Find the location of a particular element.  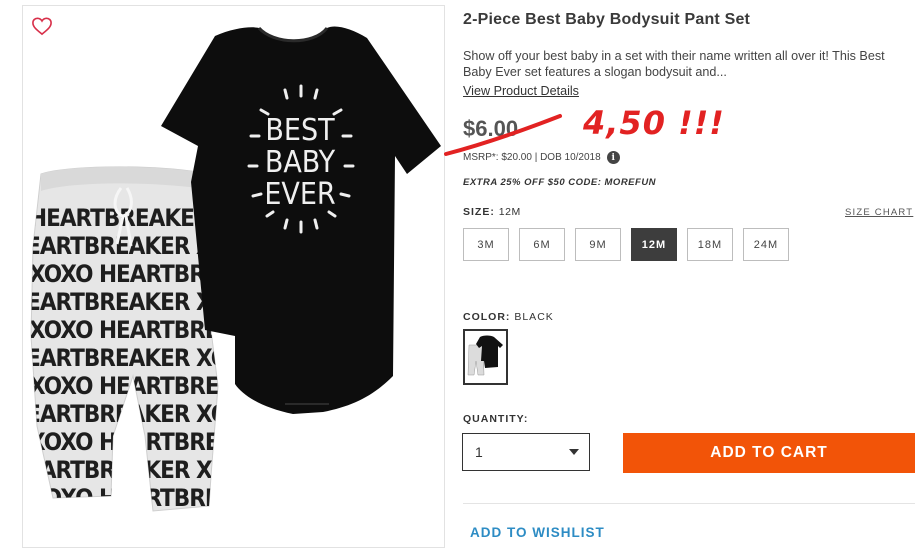

bodysuit-text-line-3: EVER is located at coordinates (299, 194).